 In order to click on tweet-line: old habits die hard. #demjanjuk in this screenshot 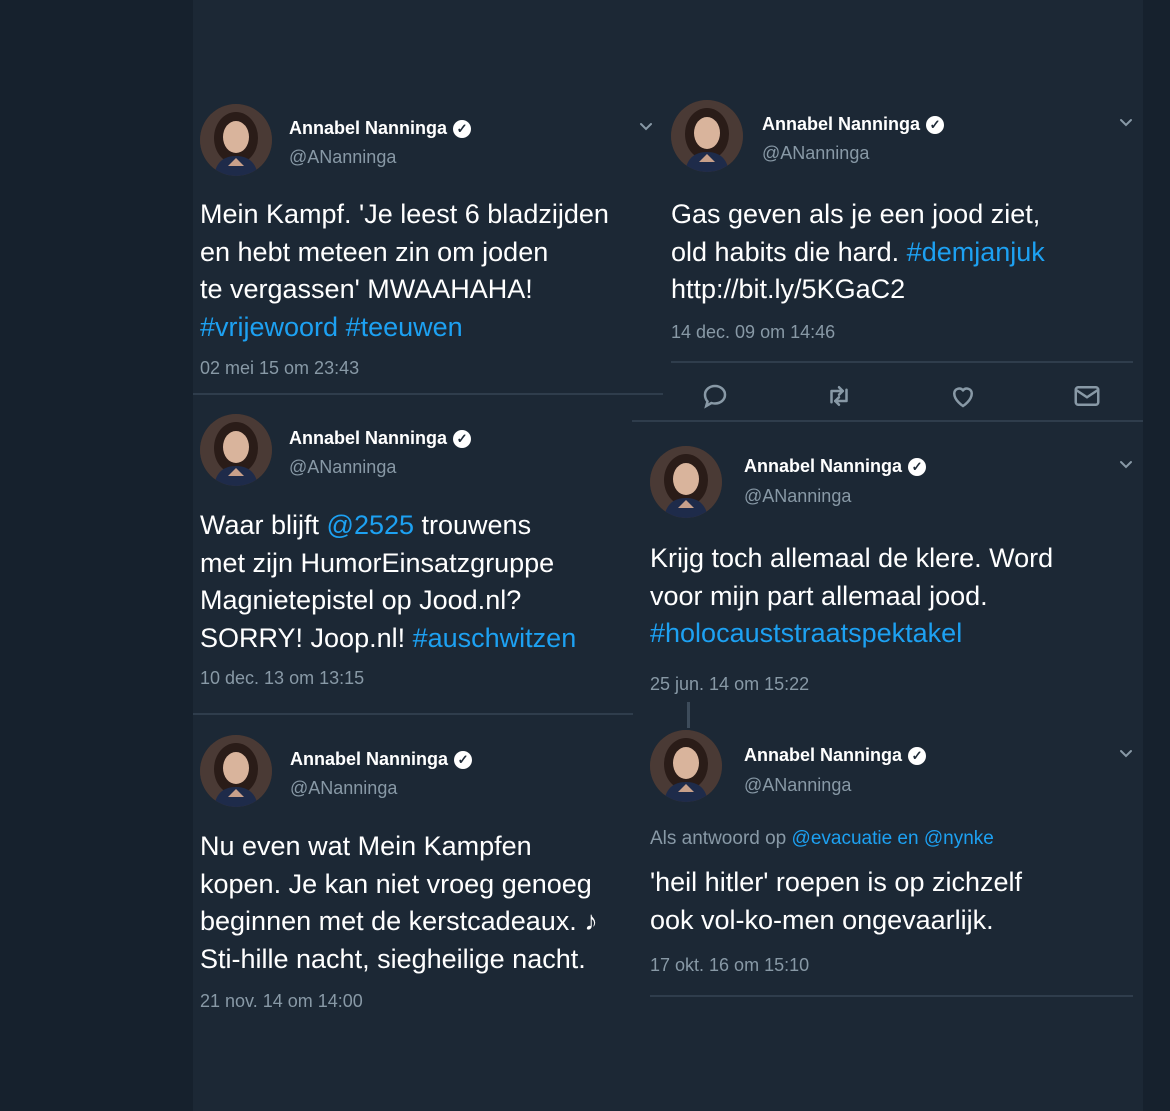, I will do `click(858, 253)`.